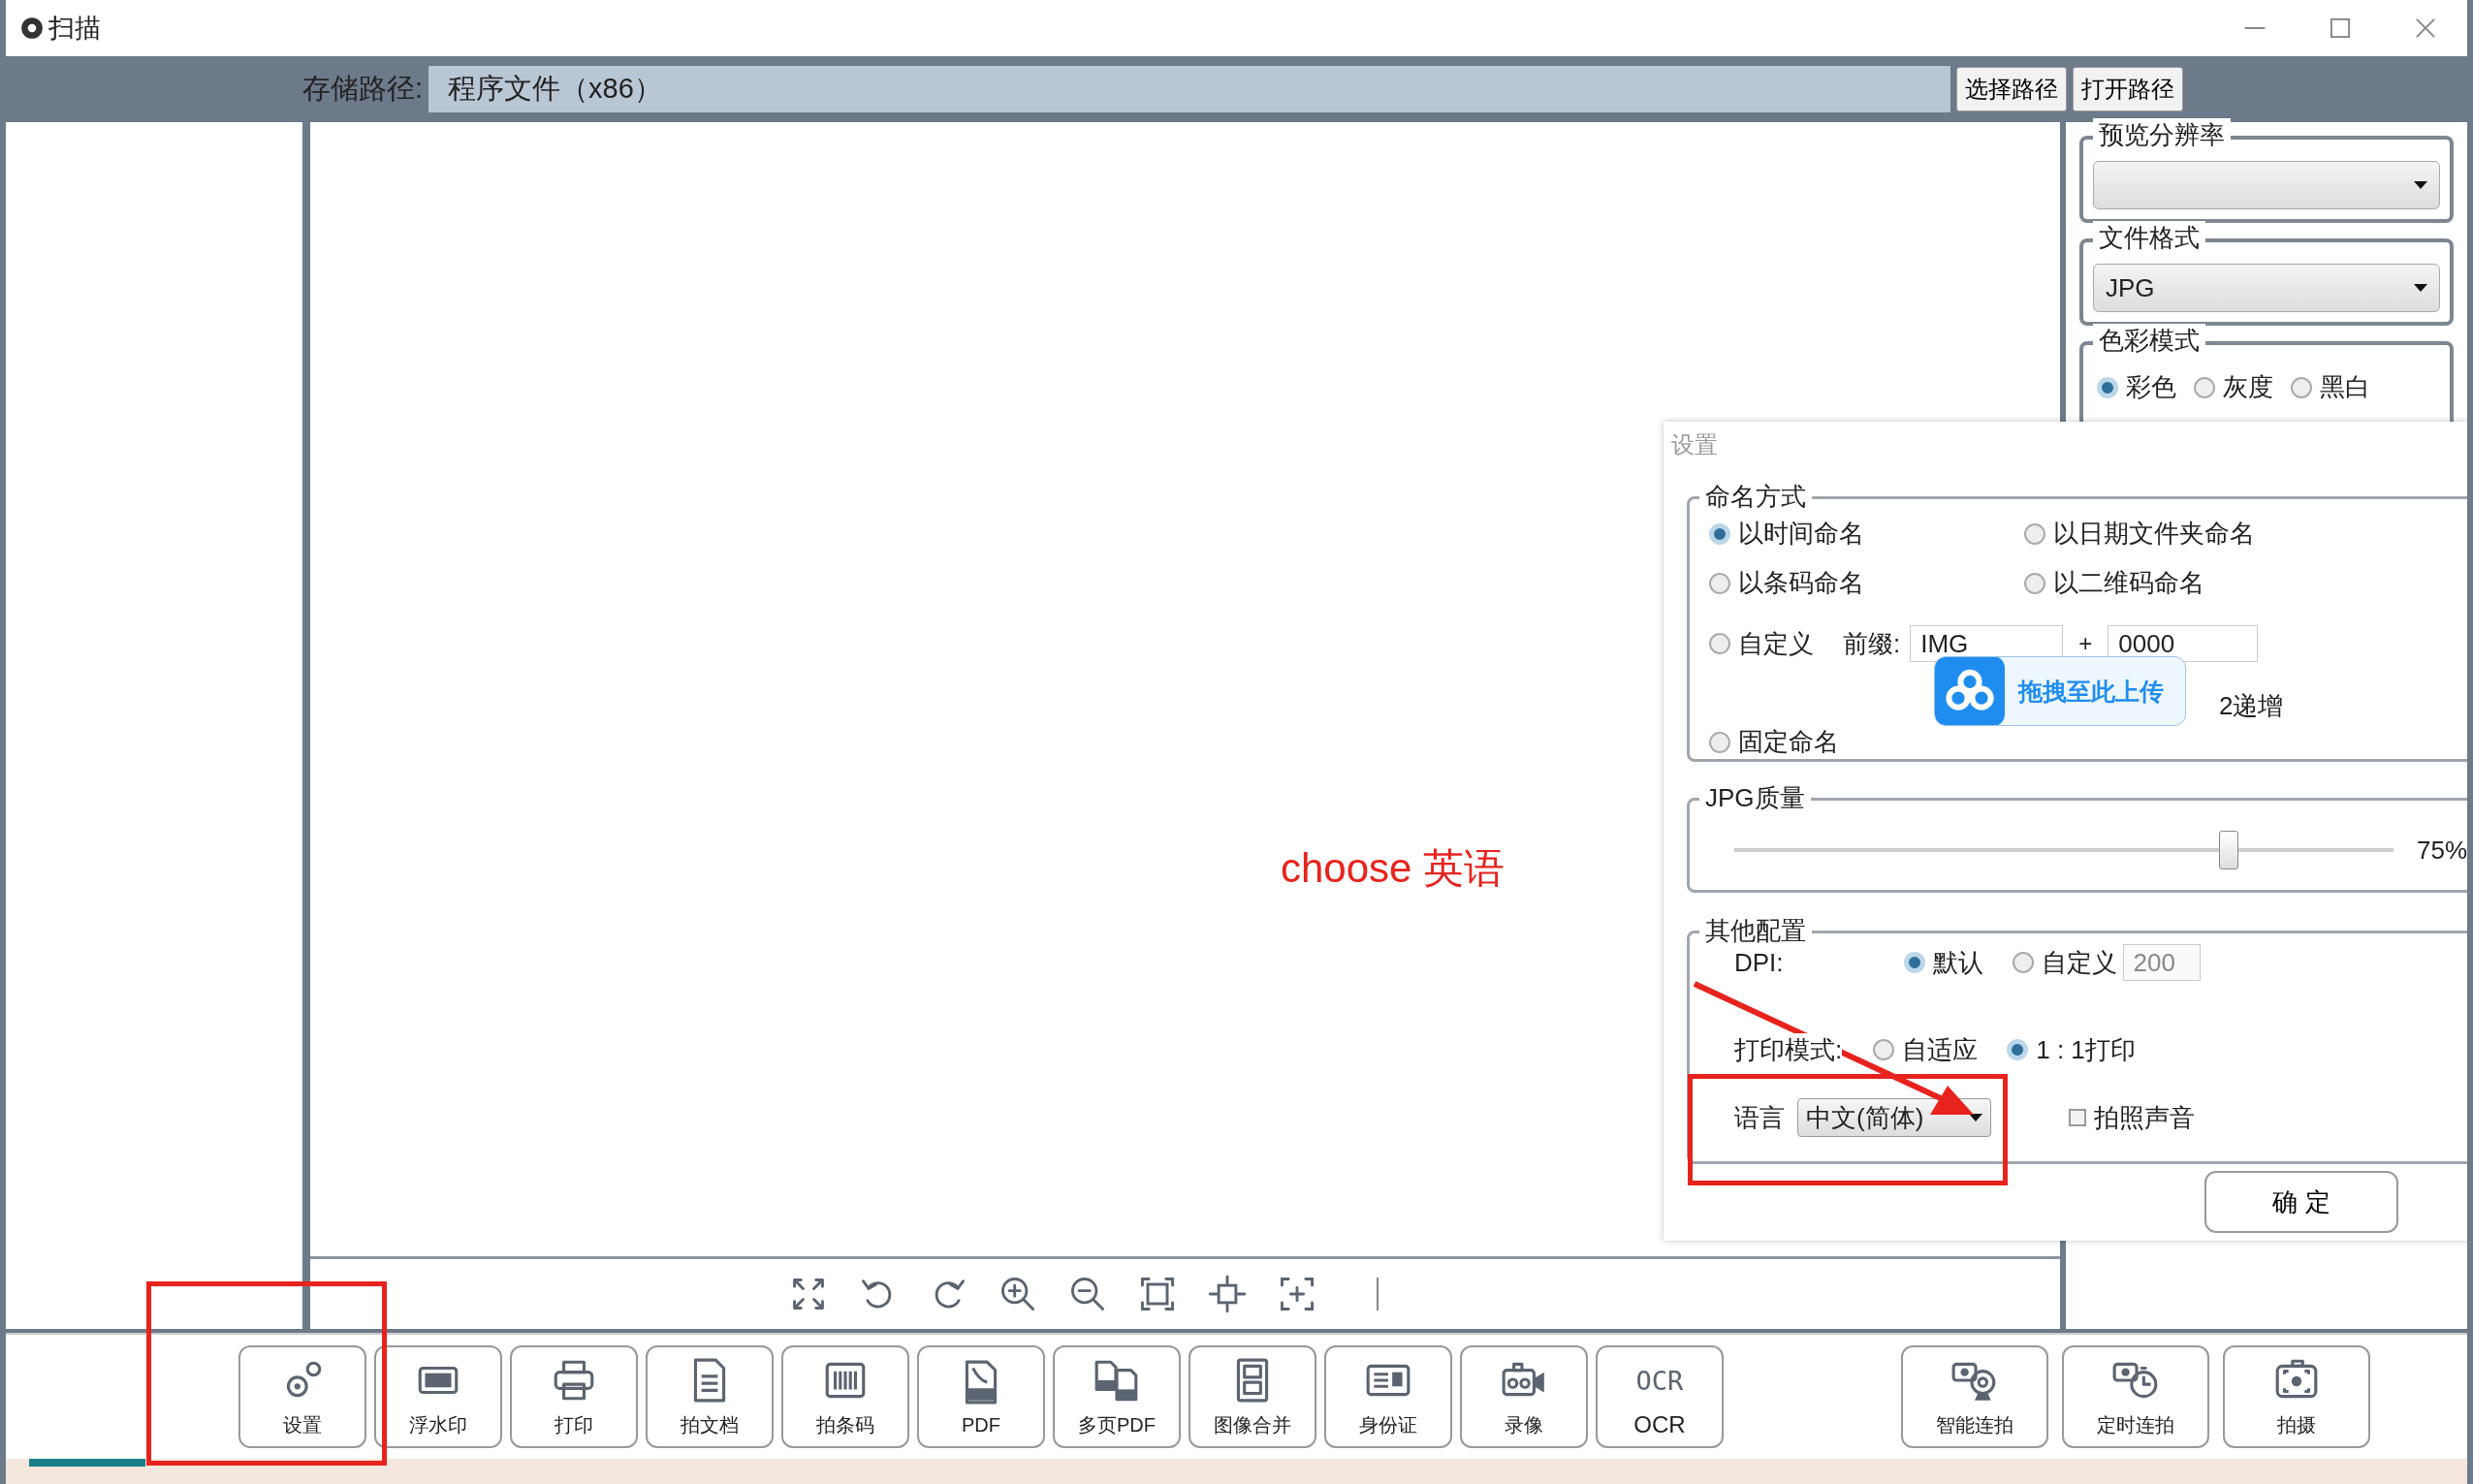 The width and height of the screenshot is (2473, 1484). What do you see at coordinates (2301, 1202) in the screenshot?
I see `ok-button: 确 定` at bounding box center [2301, 1202].